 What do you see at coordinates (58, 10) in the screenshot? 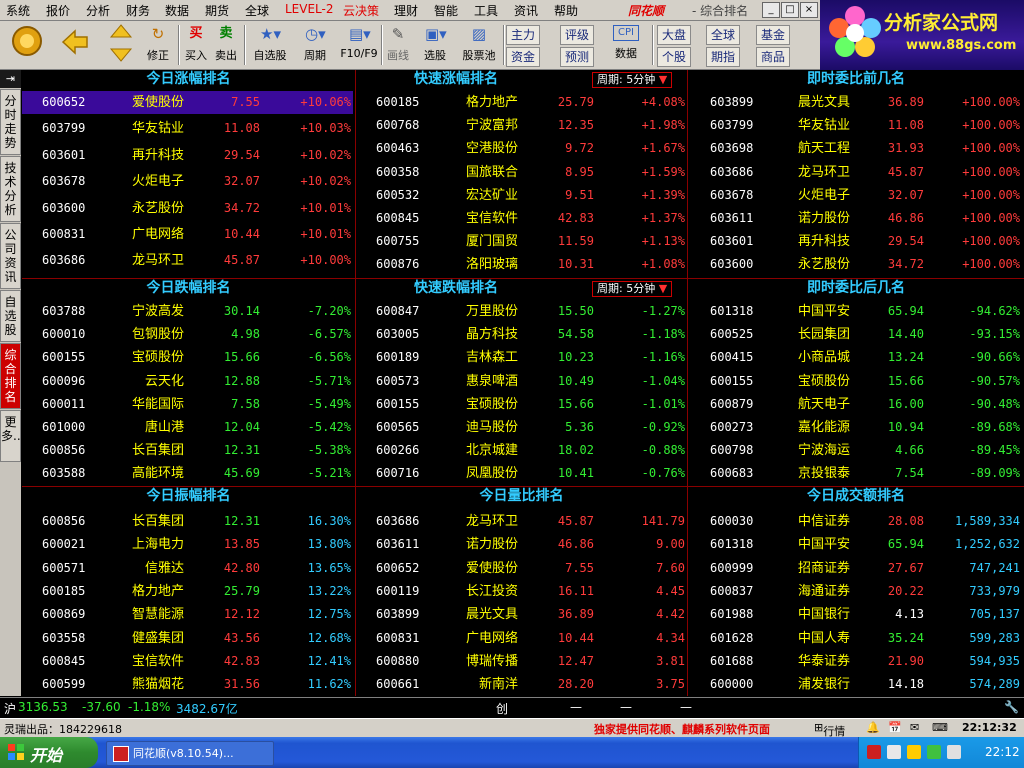
I see `menu-quote: 报价` at bounding box center [58, 10].